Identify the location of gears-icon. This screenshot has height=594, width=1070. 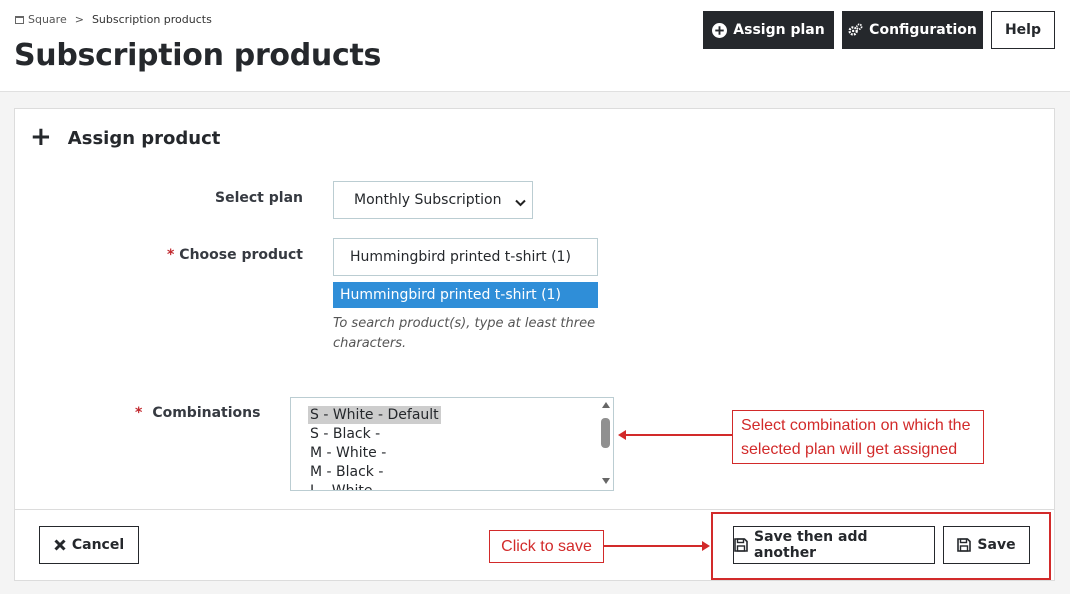
(855, 30).